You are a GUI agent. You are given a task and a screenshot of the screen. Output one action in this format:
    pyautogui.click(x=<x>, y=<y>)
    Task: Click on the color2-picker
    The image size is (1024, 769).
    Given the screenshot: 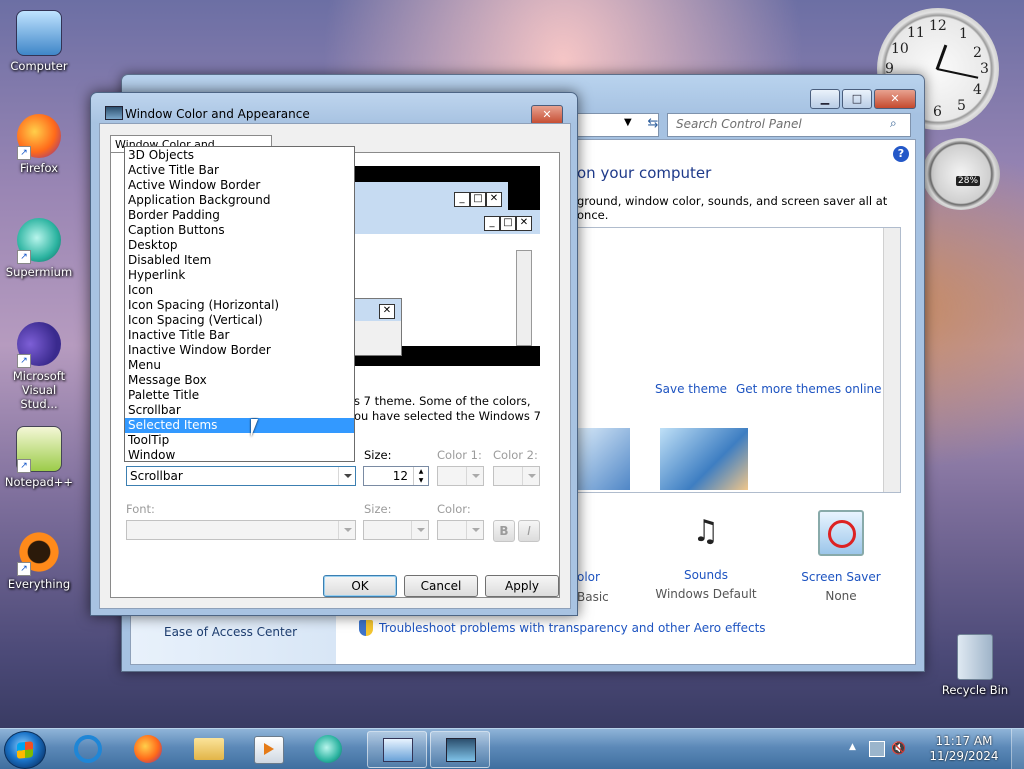 What is the action you would take?
    pyautogui.click(x=516, y=476)
    